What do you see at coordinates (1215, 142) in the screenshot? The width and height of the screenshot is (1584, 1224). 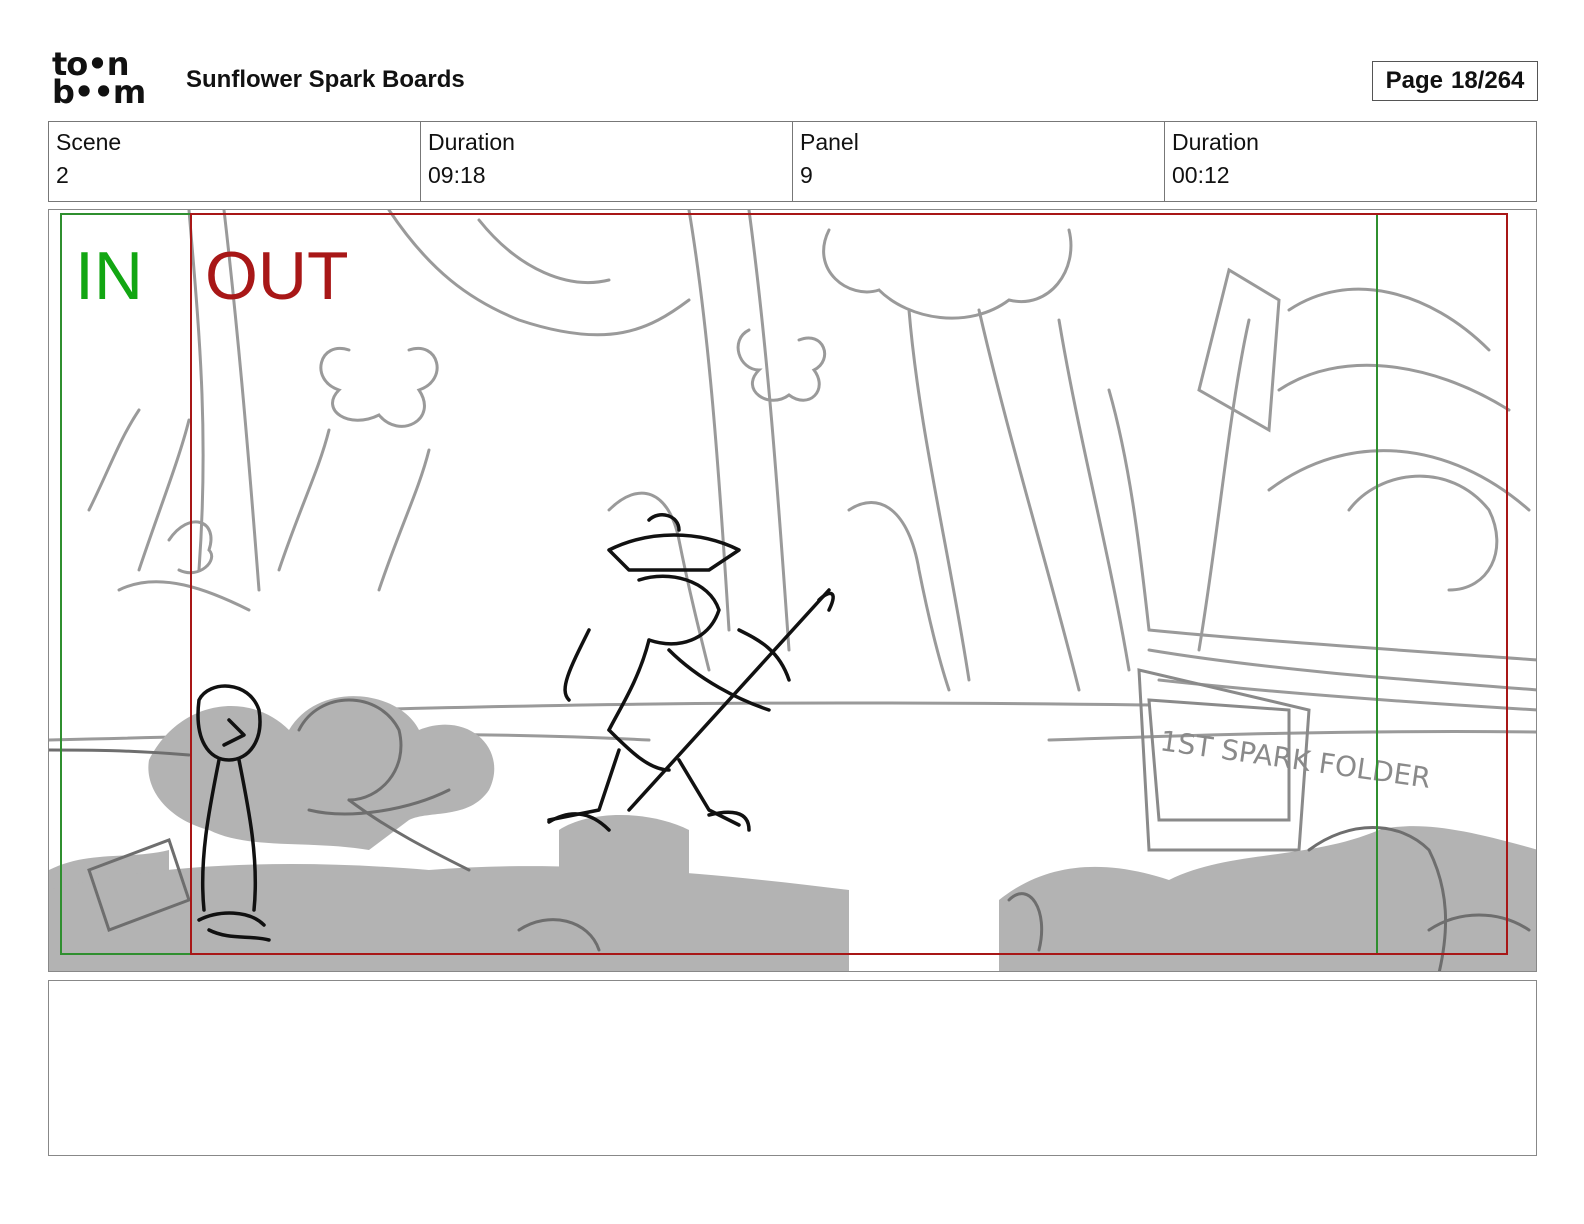 I see `panel-duration-label: Duration` at bounding box center [1215, 142].